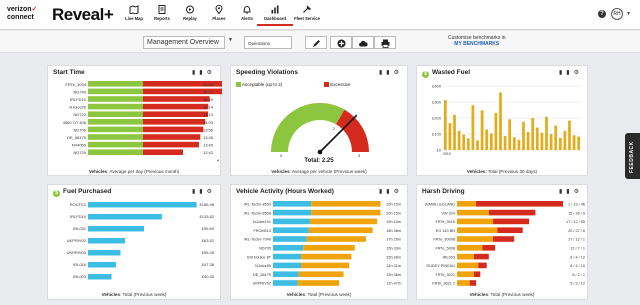  What do you see at coordinates (208, 122) in the screenshot?
I see `row-value: 14:03` at bounding box center [208, 122].